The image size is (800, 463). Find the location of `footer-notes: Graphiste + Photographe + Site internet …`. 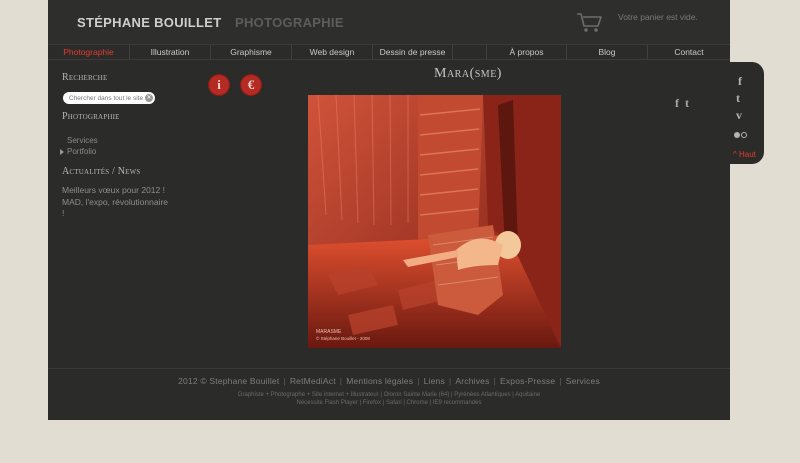

footer-notes: Graphiste + Photographe + Site internet … is located at coordinates (389, 399).